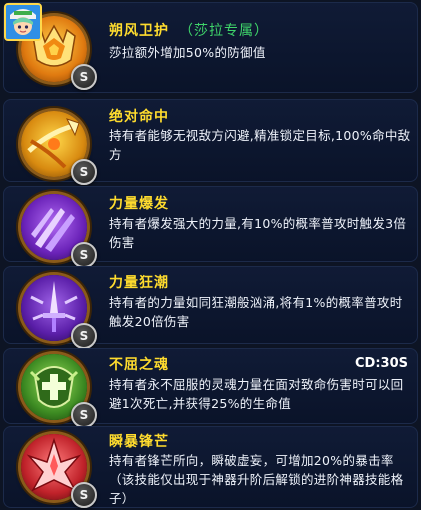  I want to click on skill-exclusive-tag: （莎拉专属）, so click(224, 31).